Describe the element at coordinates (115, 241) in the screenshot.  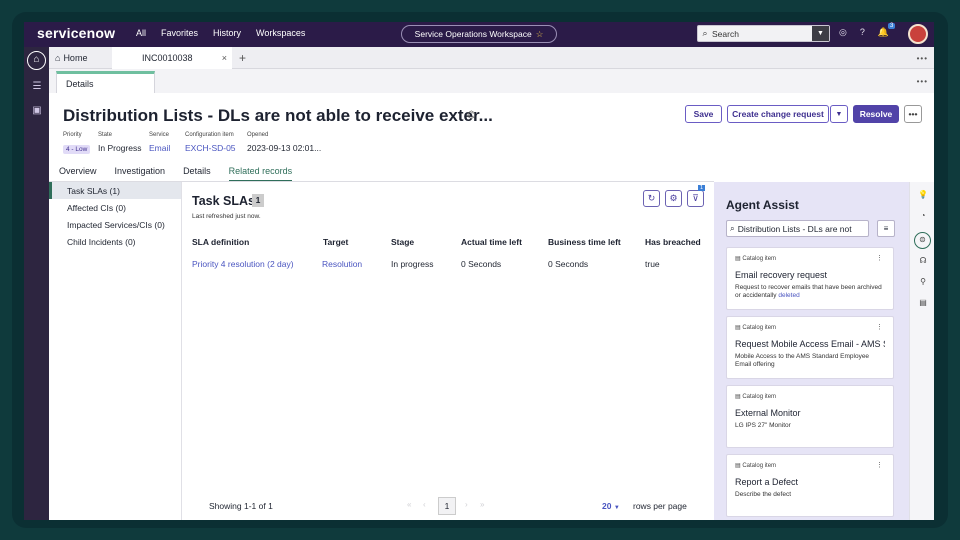
I see `list-item-child-incidents: Child Incidents (0)` at that location.